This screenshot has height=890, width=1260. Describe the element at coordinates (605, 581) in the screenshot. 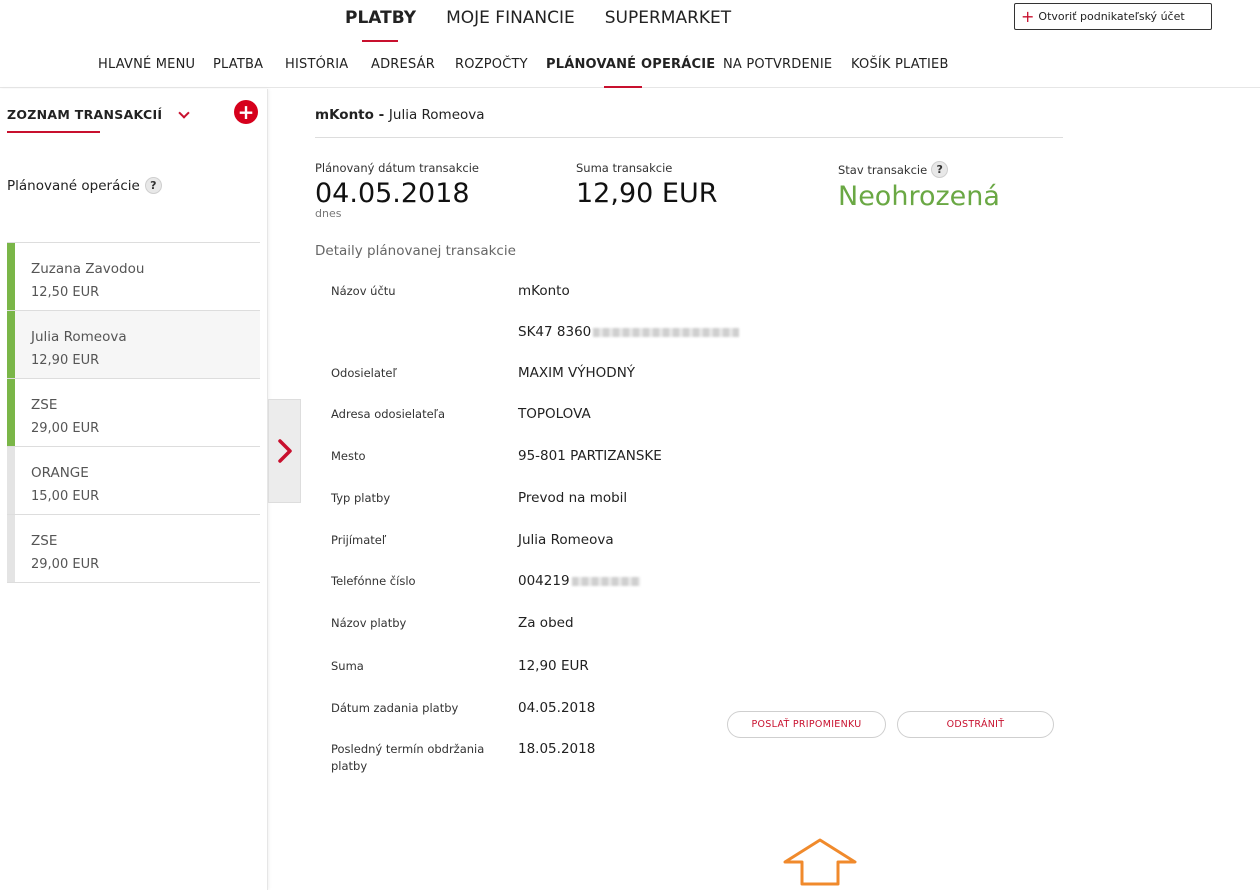

I see `masked-phone` at that location.